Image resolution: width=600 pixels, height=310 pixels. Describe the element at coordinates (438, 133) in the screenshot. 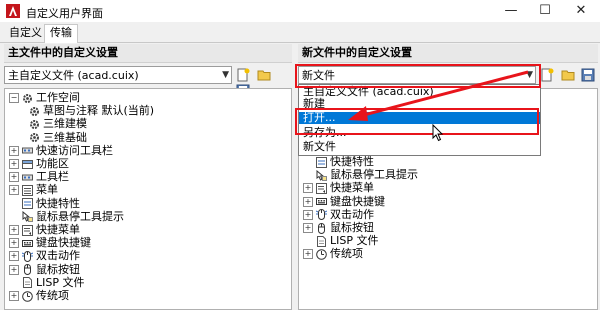

I see `mouse-cursor-icon` at that location.